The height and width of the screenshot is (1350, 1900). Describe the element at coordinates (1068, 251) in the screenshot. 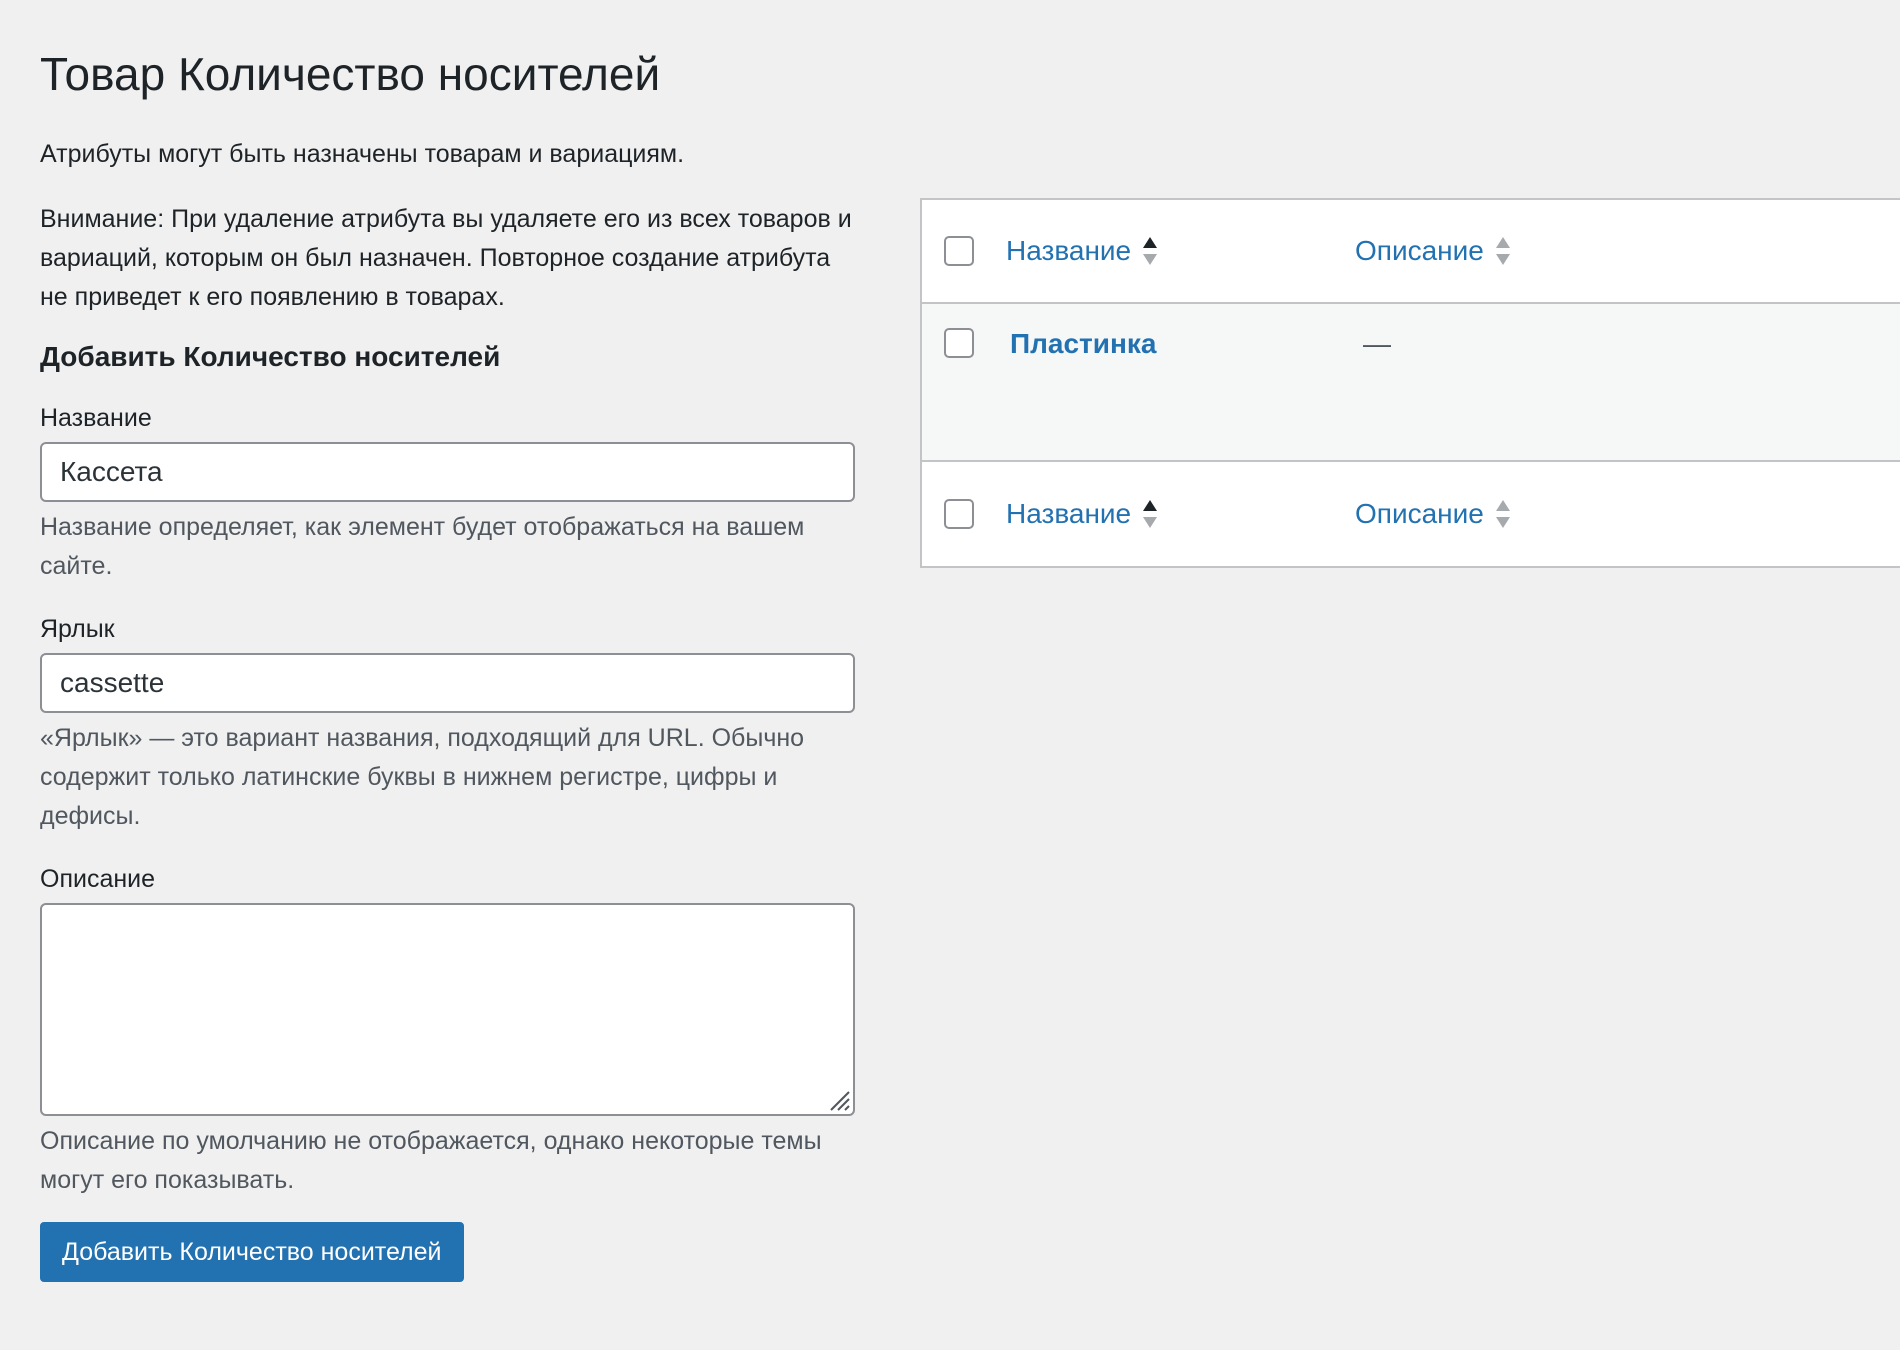

I see `sort-by-name-link: Название` at that location.